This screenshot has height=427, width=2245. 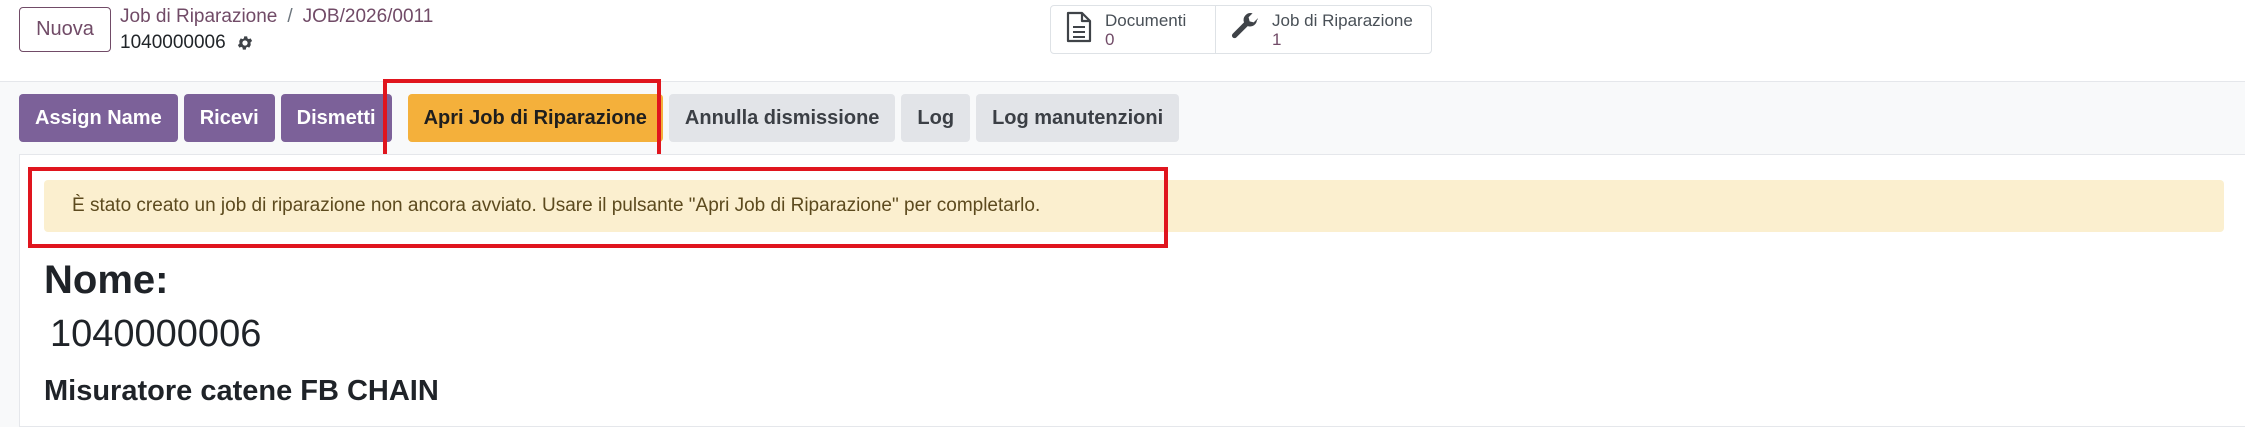 I want to click on cancel-decommission-button: Annulla dismissione, so click(x=782, y=118).